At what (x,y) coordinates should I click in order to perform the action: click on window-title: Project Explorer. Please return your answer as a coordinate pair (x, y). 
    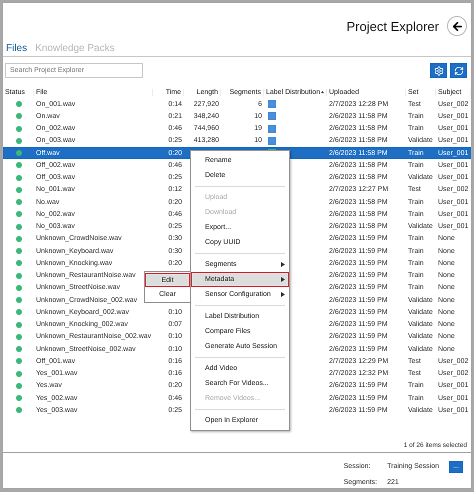
    Looking at the image, I should click on (392, 26).